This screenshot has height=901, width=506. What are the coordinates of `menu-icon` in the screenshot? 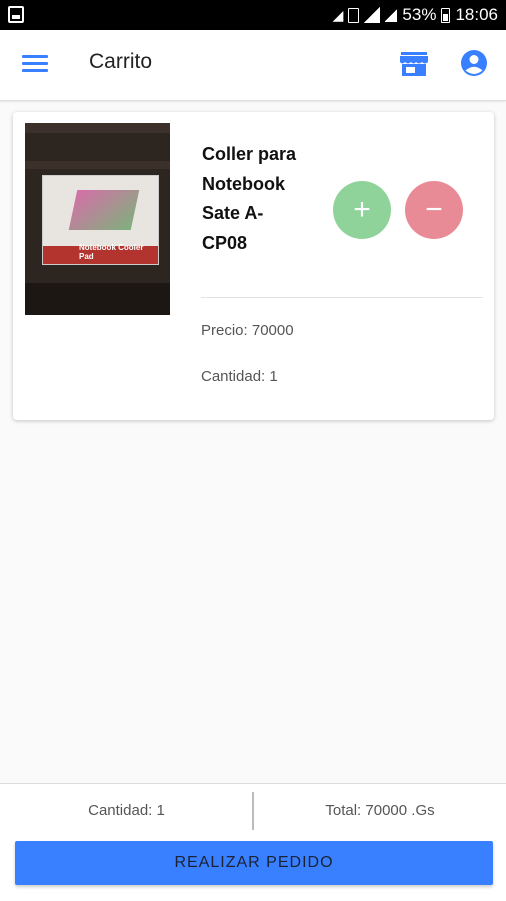 It's located at (35, 65).